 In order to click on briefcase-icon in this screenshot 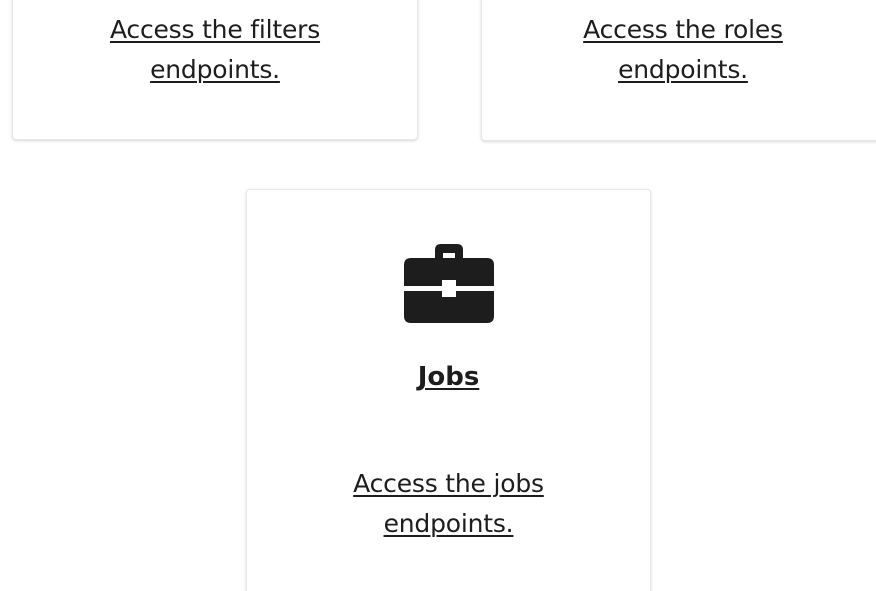, I will do `click(448, 283)`.